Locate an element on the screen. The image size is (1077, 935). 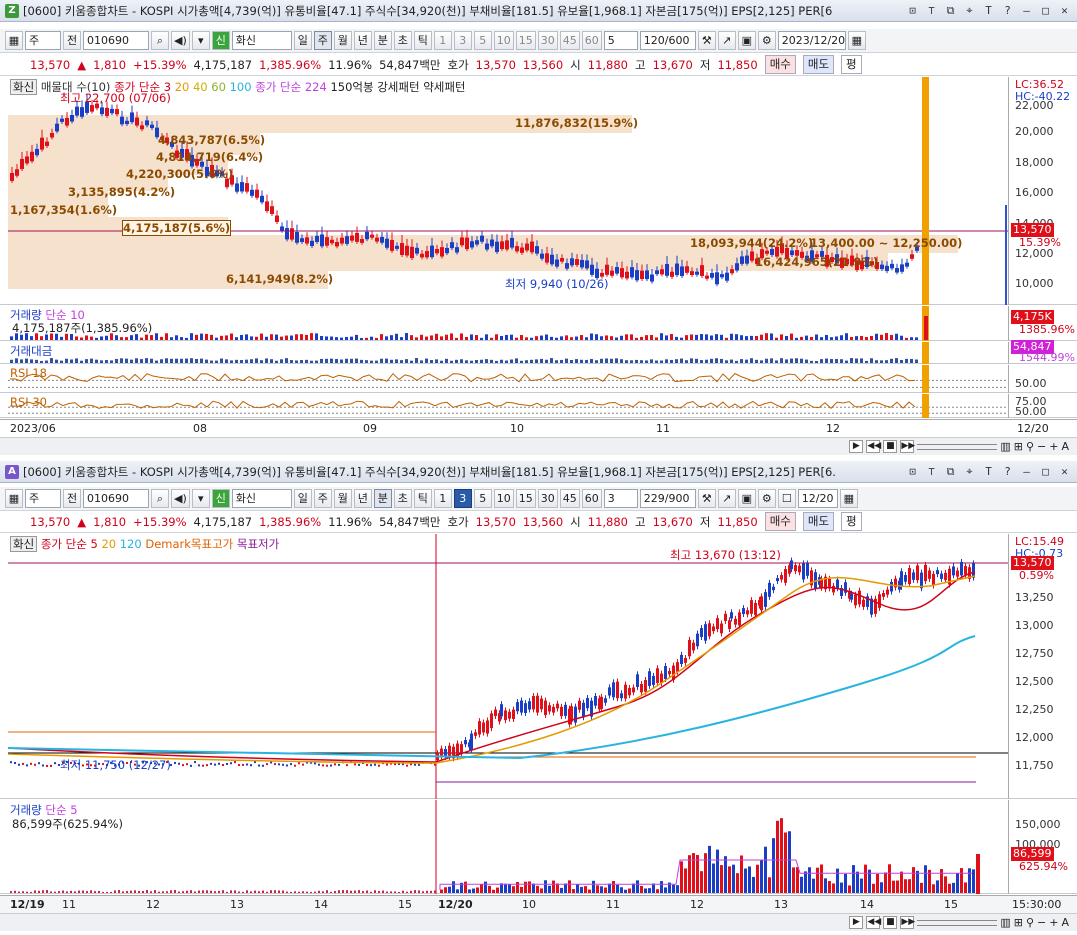
window1-legend-ma224: 224 is located at coordinates (316, 87).